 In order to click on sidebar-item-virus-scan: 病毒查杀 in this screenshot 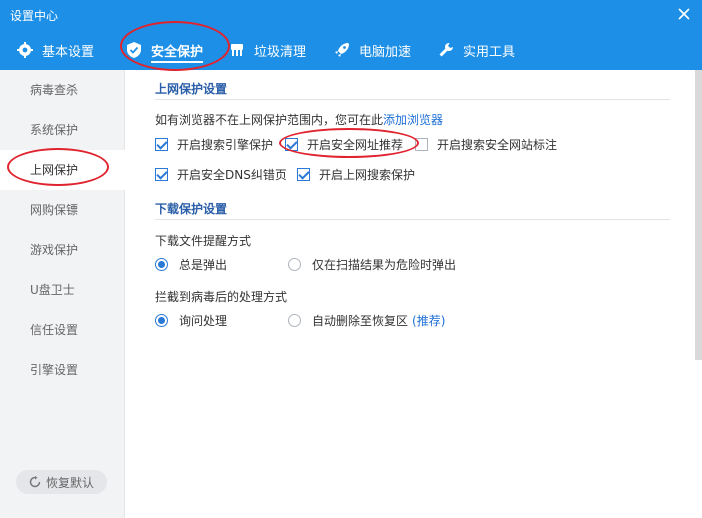, I will do `click(62, 90)`.